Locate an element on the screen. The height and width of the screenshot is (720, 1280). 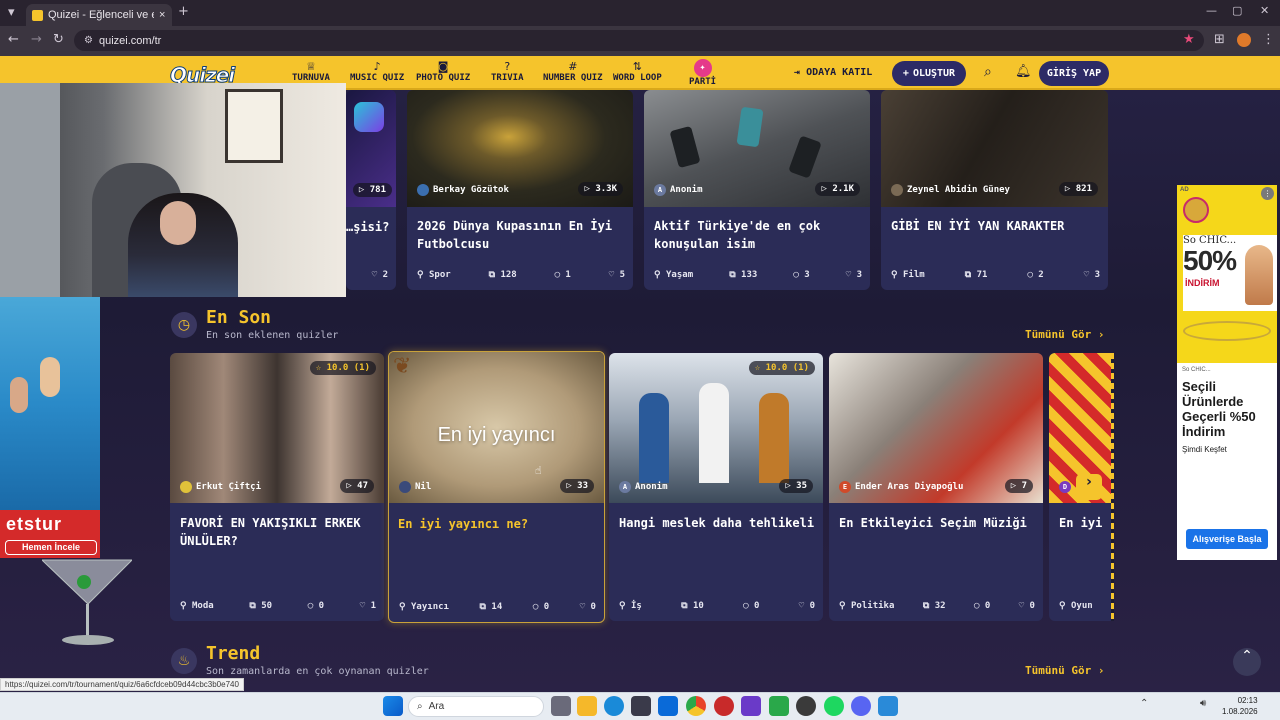
ad-cta-button: Alışverişe Başla is located at coordinates (1227, 539).